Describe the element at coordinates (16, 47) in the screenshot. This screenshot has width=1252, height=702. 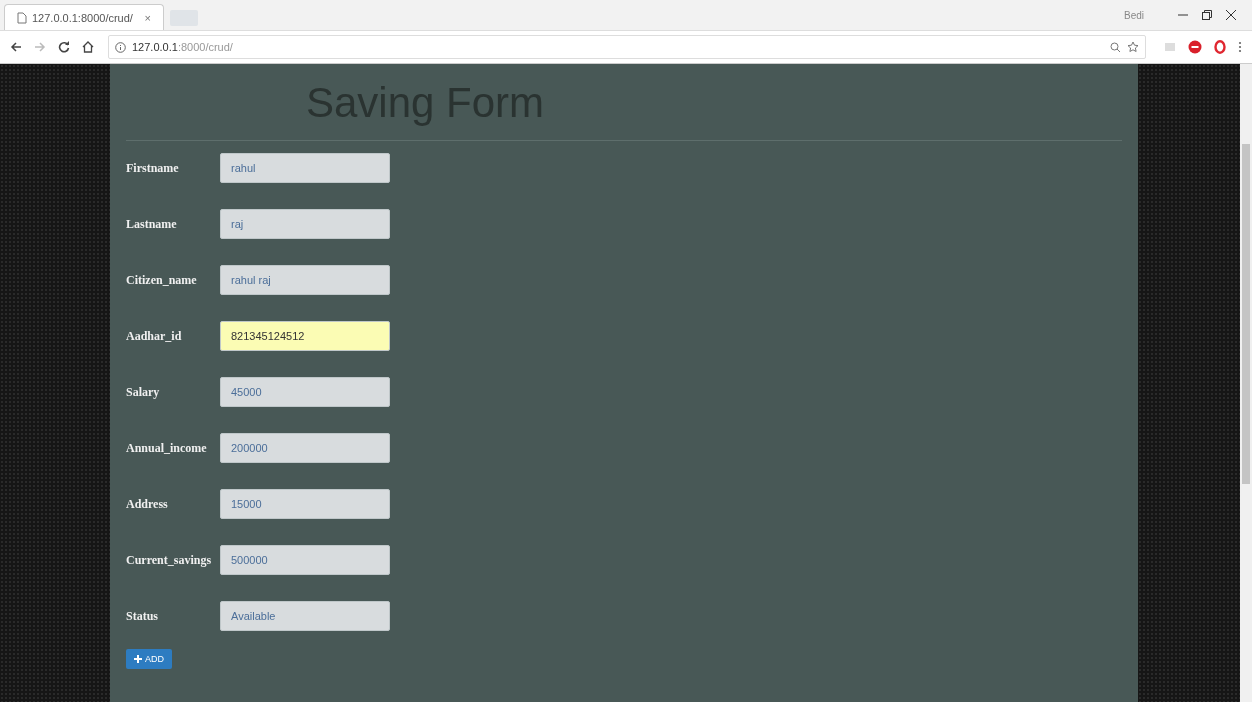
I see `back-icon` at that location.